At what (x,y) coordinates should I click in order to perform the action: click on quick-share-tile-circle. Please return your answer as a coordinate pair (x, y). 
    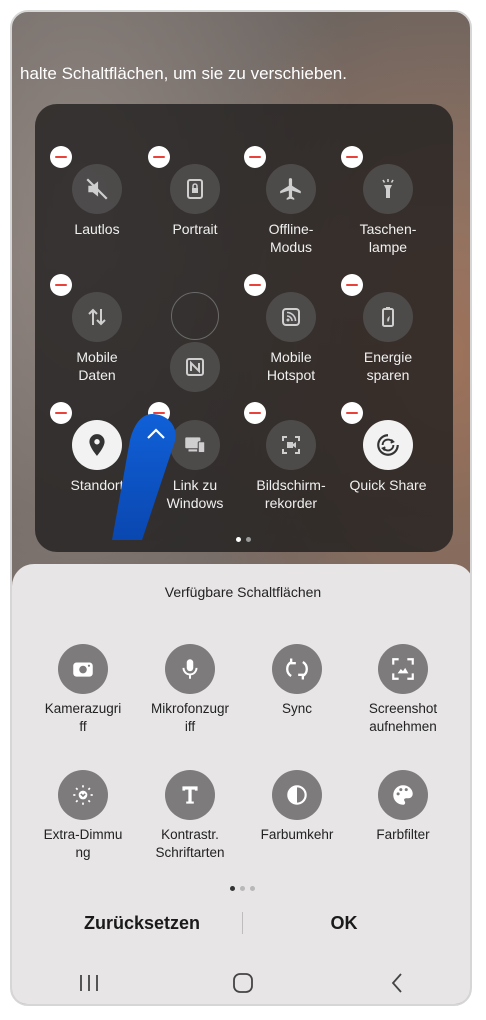
    Looking at the image, I should click on (377, 436).